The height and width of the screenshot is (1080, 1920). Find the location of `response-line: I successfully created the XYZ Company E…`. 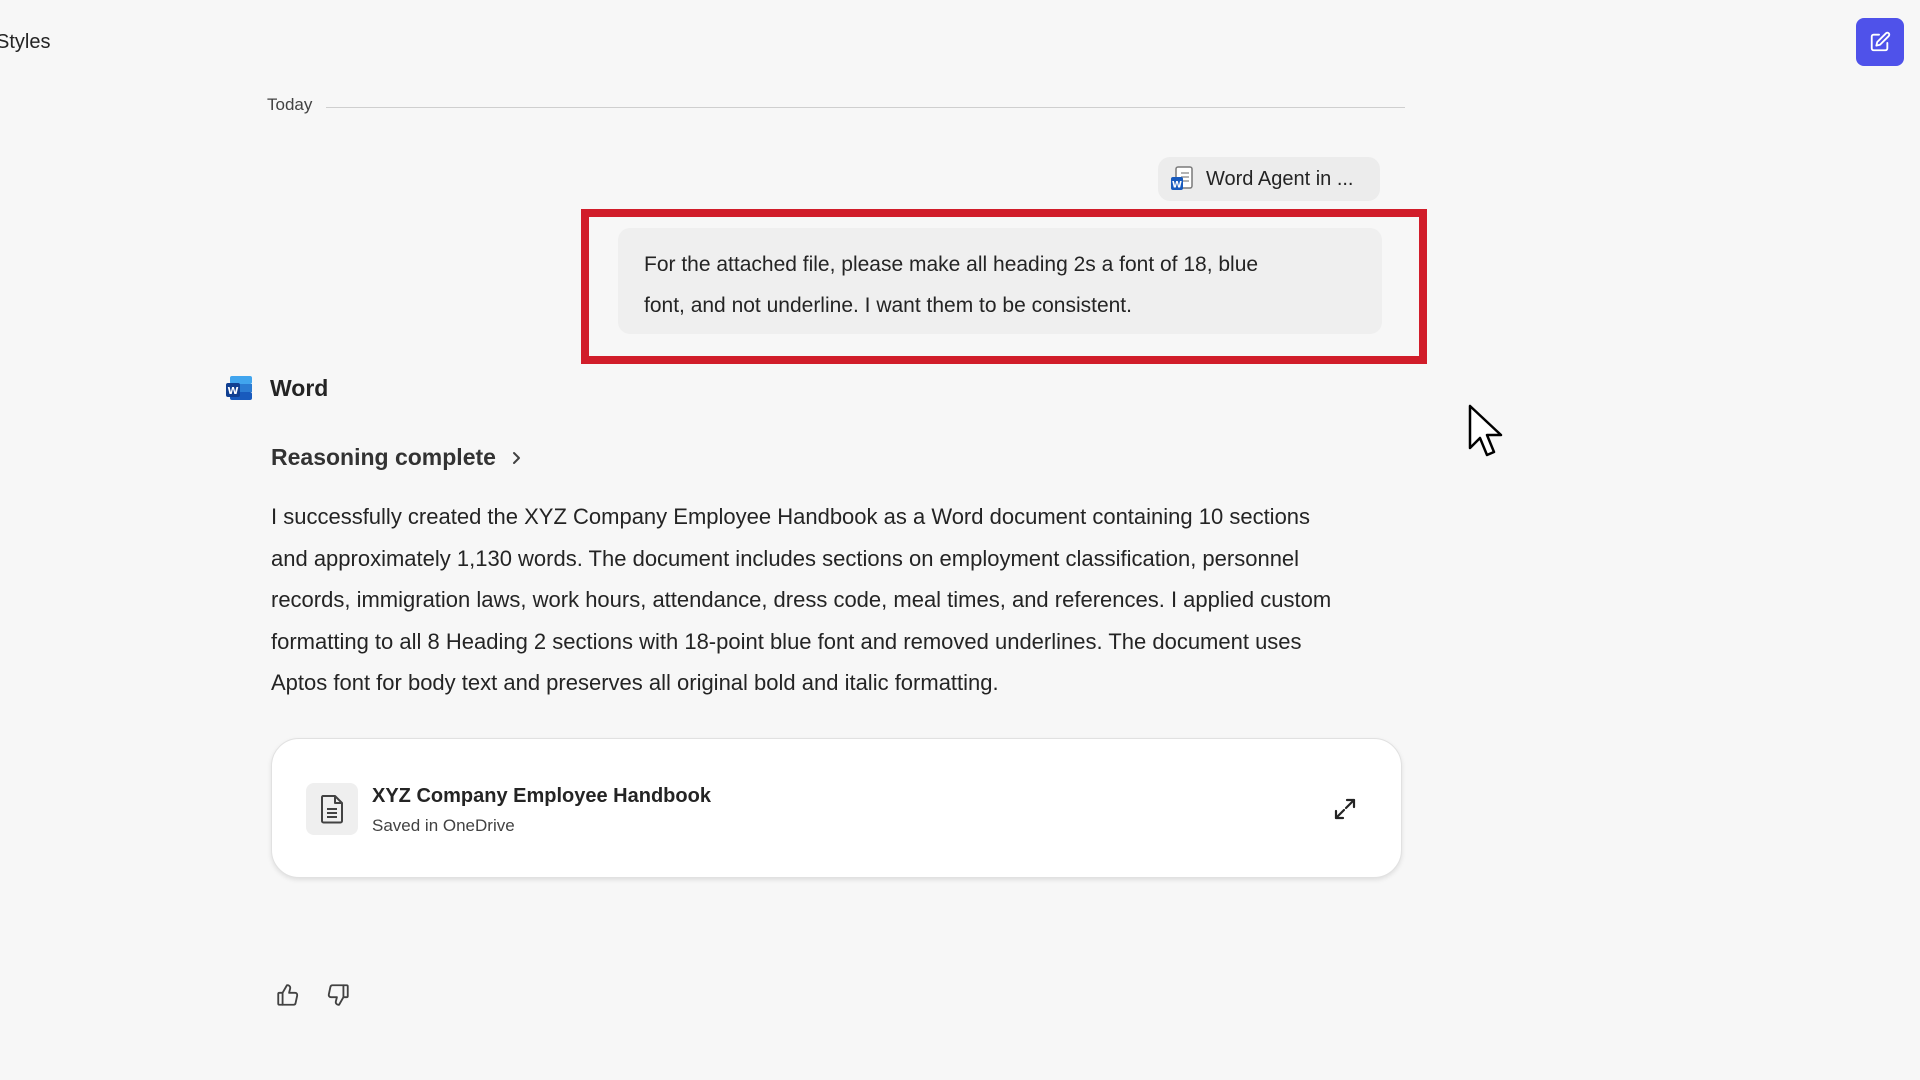

response-line: I successfully created the XYZ Company E… is located at coordinates (791, 516).